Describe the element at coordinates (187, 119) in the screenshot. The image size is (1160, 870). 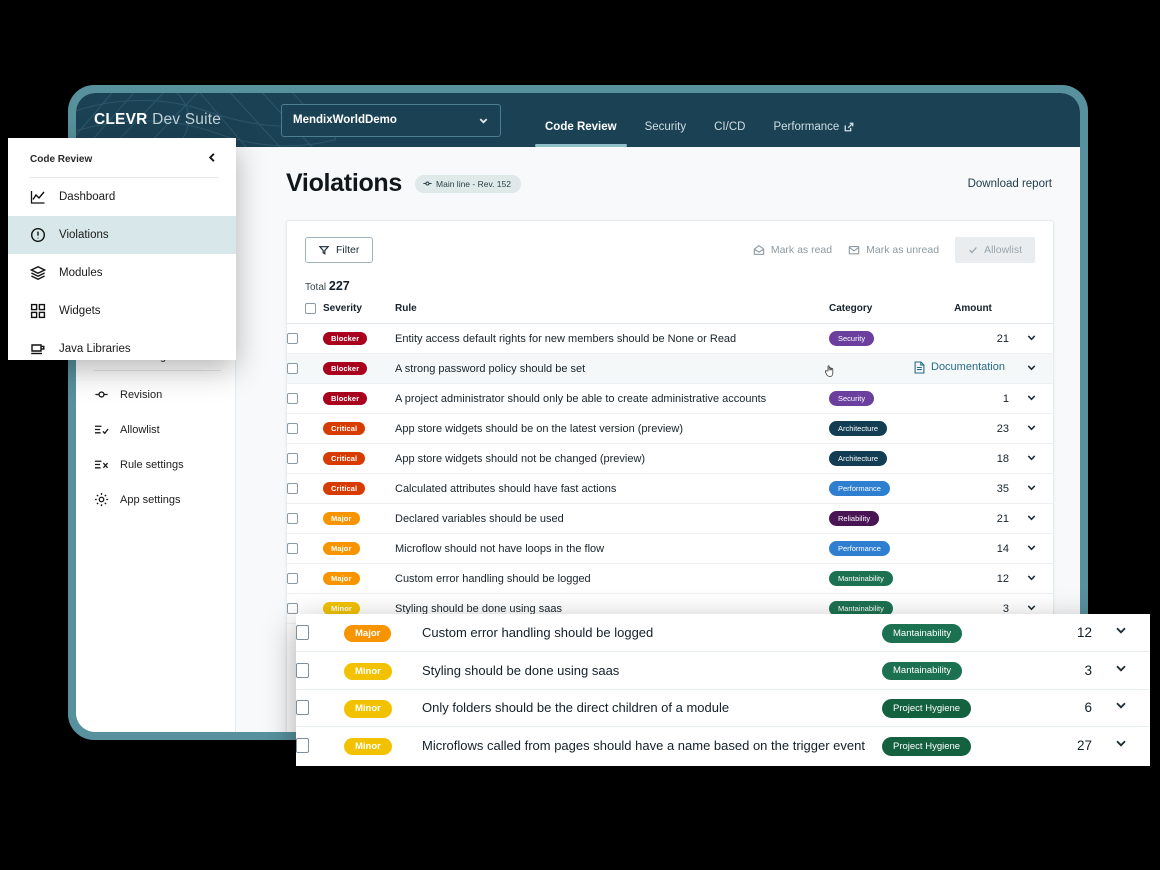
I see `brand-light: Dev Suite` at that location.